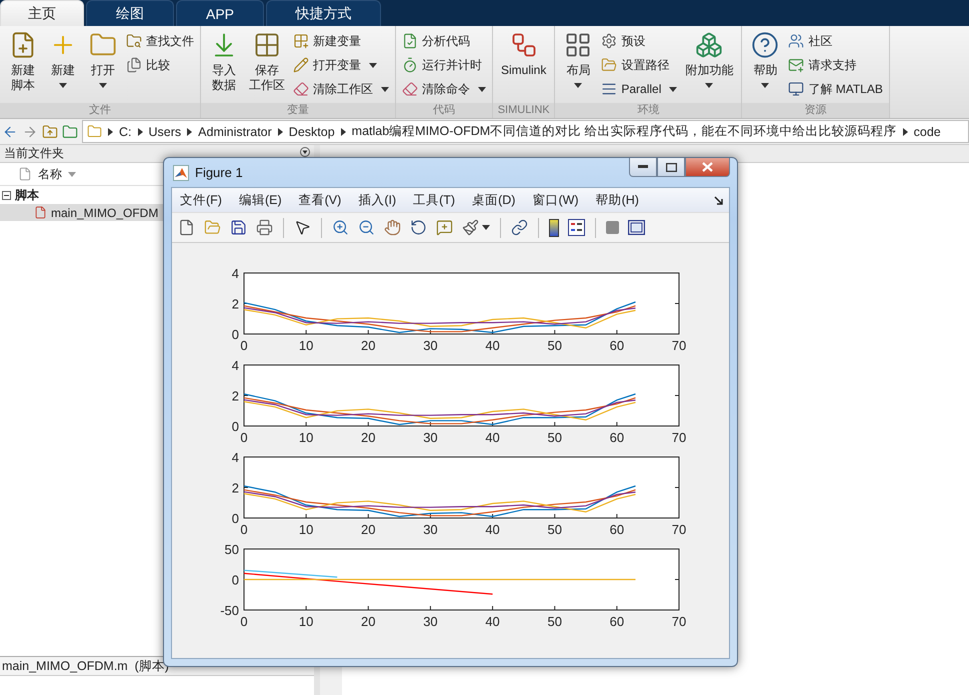 This screenshot has height=695, width=969. Describe the element at coordinates (410, 65) in the screenshot. I see `timer-icon` at that location.